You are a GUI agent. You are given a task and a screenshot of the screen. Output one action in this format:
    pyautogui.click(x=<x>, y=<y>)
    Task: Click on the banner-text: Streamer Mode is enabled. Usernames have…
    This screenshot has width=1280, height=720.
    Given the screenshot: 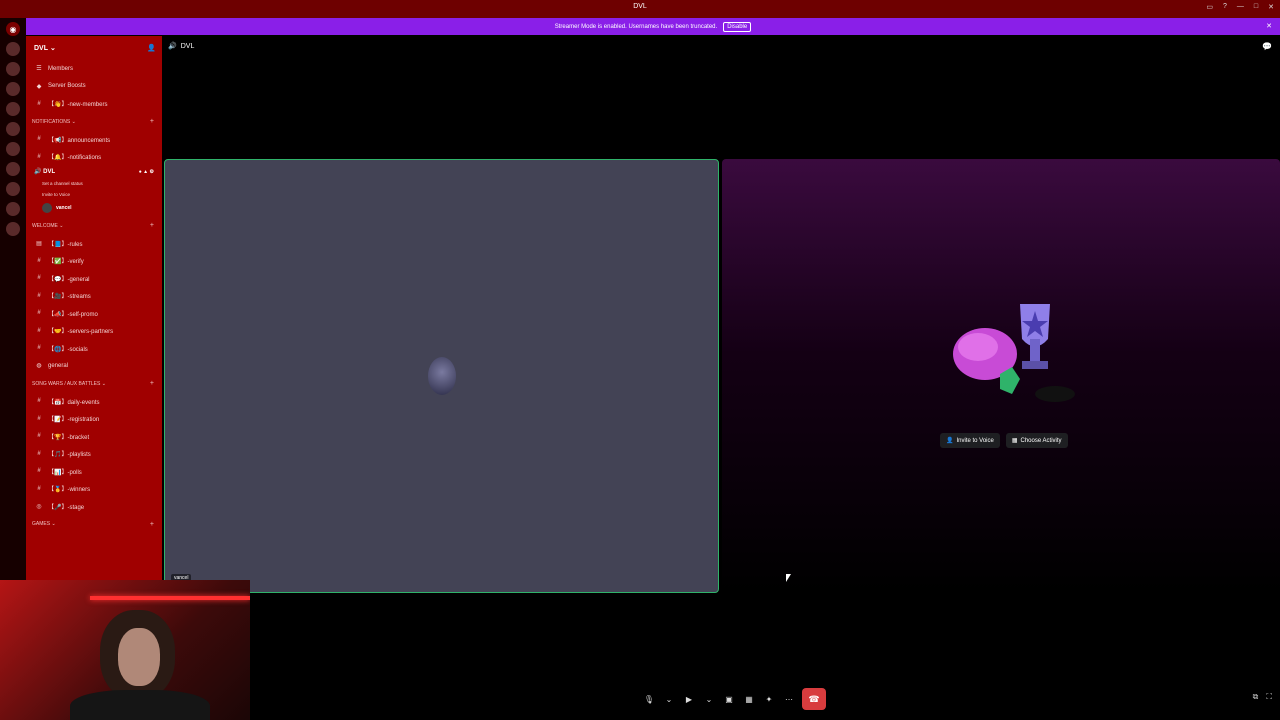 What is the action you would take?
    pyautogui.click(x=636, y=26)
    